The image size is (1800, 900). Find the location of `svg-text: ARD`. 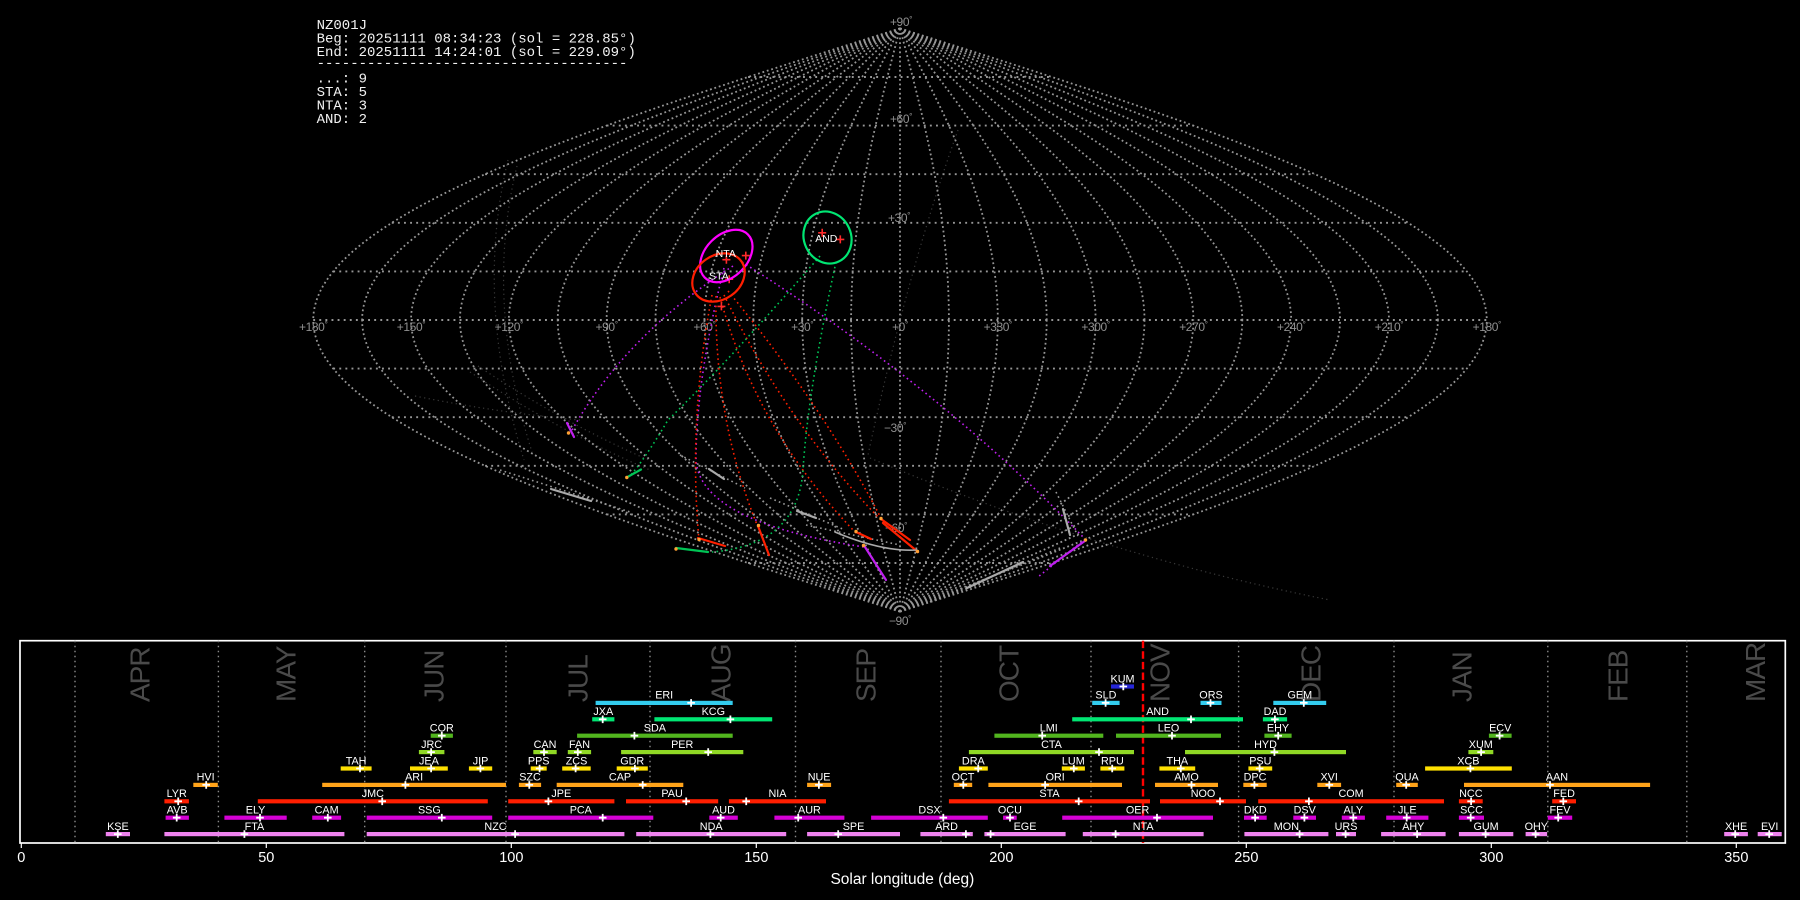

svg-text: ARD is located at coordinates (946, 827).